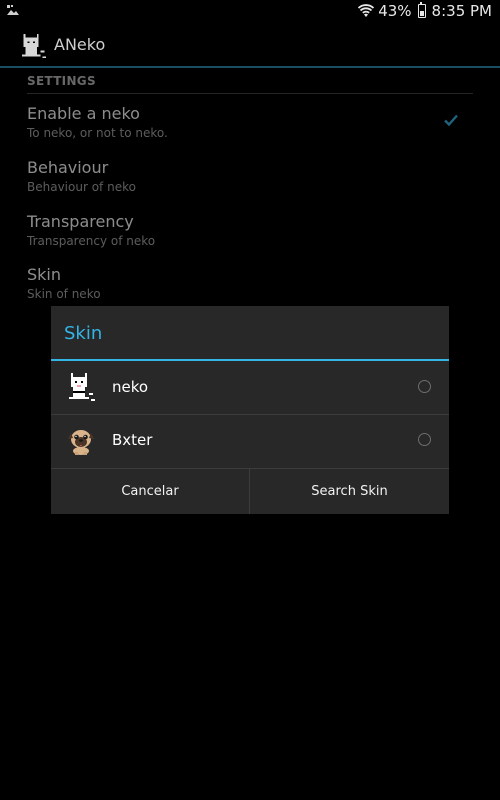 The image size is (500, 800). Describe the element at coordinates (80, 44) in the screenshot. I see `app-title: ANeko` at that location.